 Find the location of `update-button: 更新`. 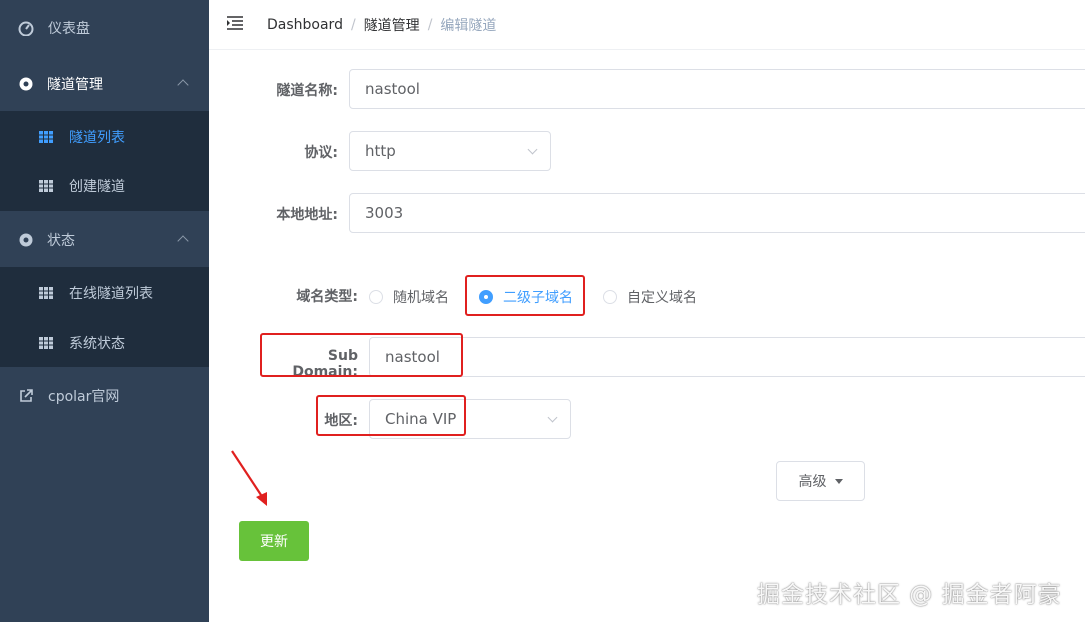

update-button: 更新 is located at coordinates (274, 541).